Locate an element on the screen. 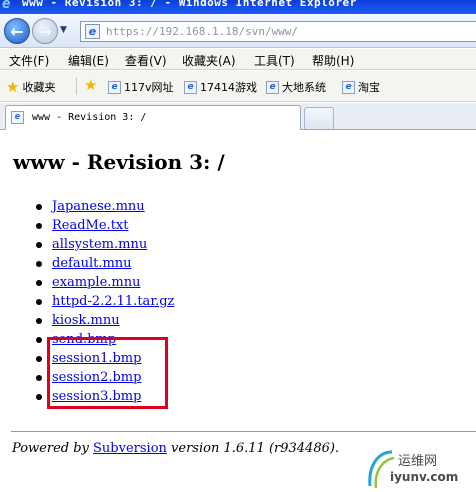  footer-divider is located at coordinates (243, 431).